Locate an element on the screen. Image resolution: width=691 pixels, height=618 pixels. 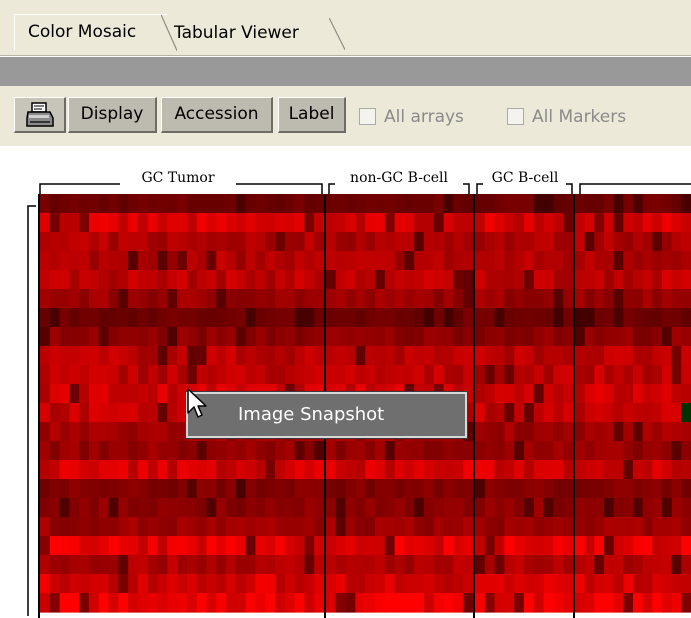
all-markers-checkbox: All Markers is located at coordinates (566, 117).